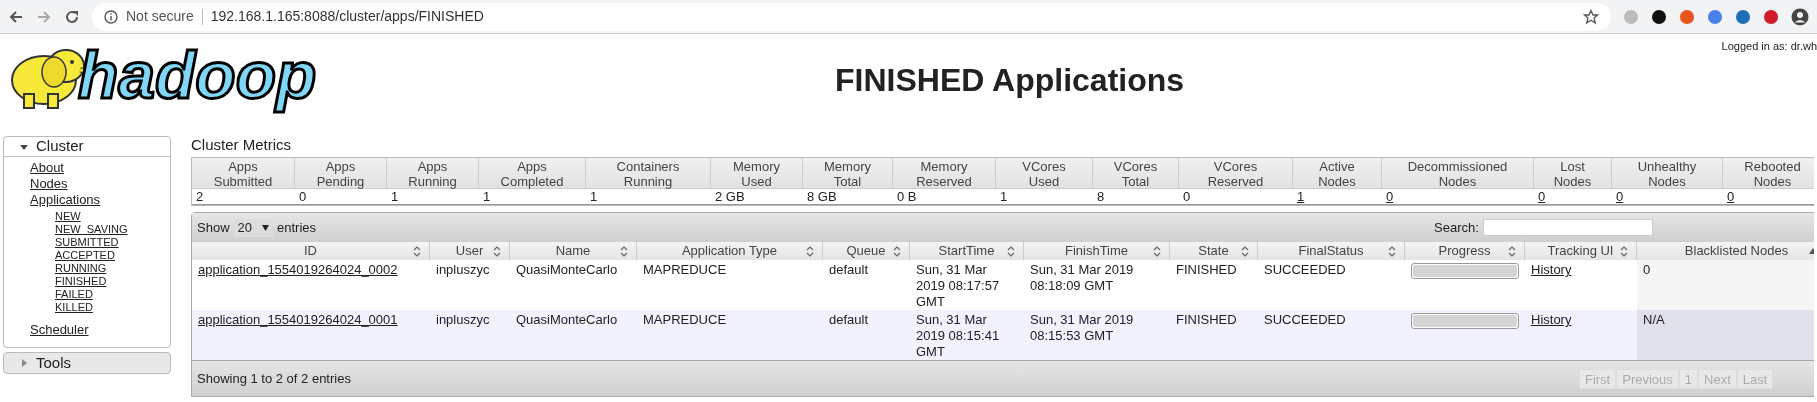 Image resolution: width=1817 pixels, height=402 pixels. What do you see at coordinates (297, 227) in the screenshot?
I see `entries-label: entries` at bounding box center [297, 227].